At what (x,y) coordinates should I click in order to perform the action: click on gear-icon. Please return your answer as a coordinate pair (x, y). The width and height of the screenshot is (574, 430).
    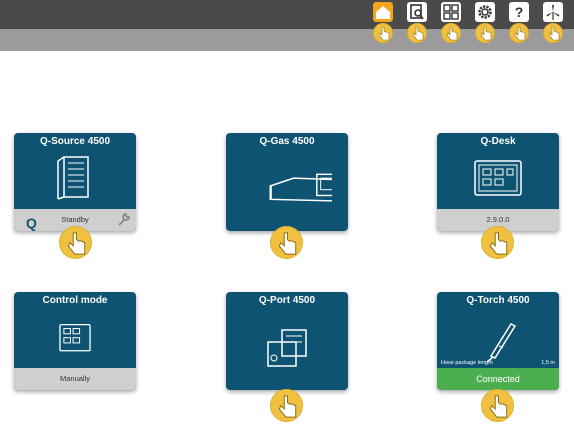
    Looking at the image, I should click on (485, 12).